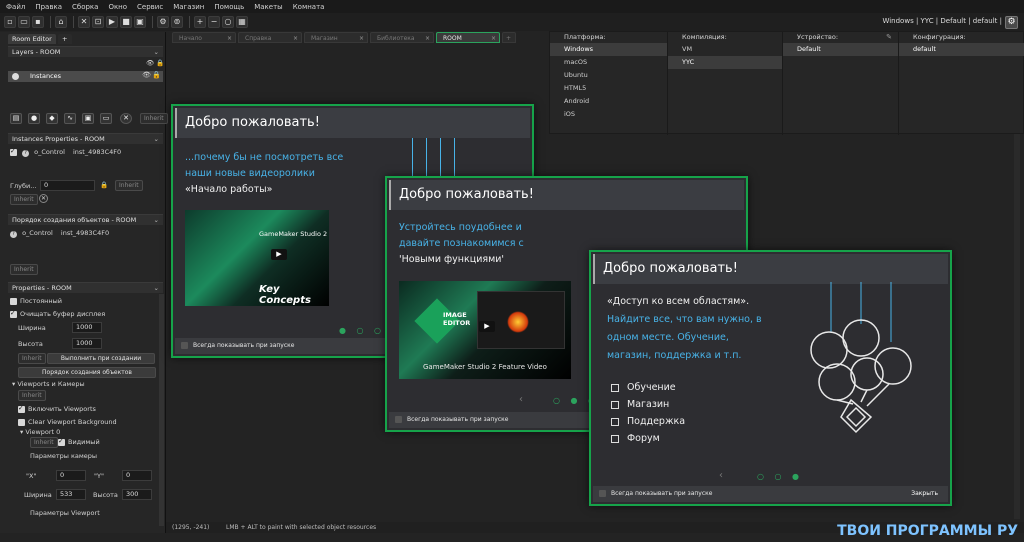  I want to click on config-item-default: default, so click(961, 49).